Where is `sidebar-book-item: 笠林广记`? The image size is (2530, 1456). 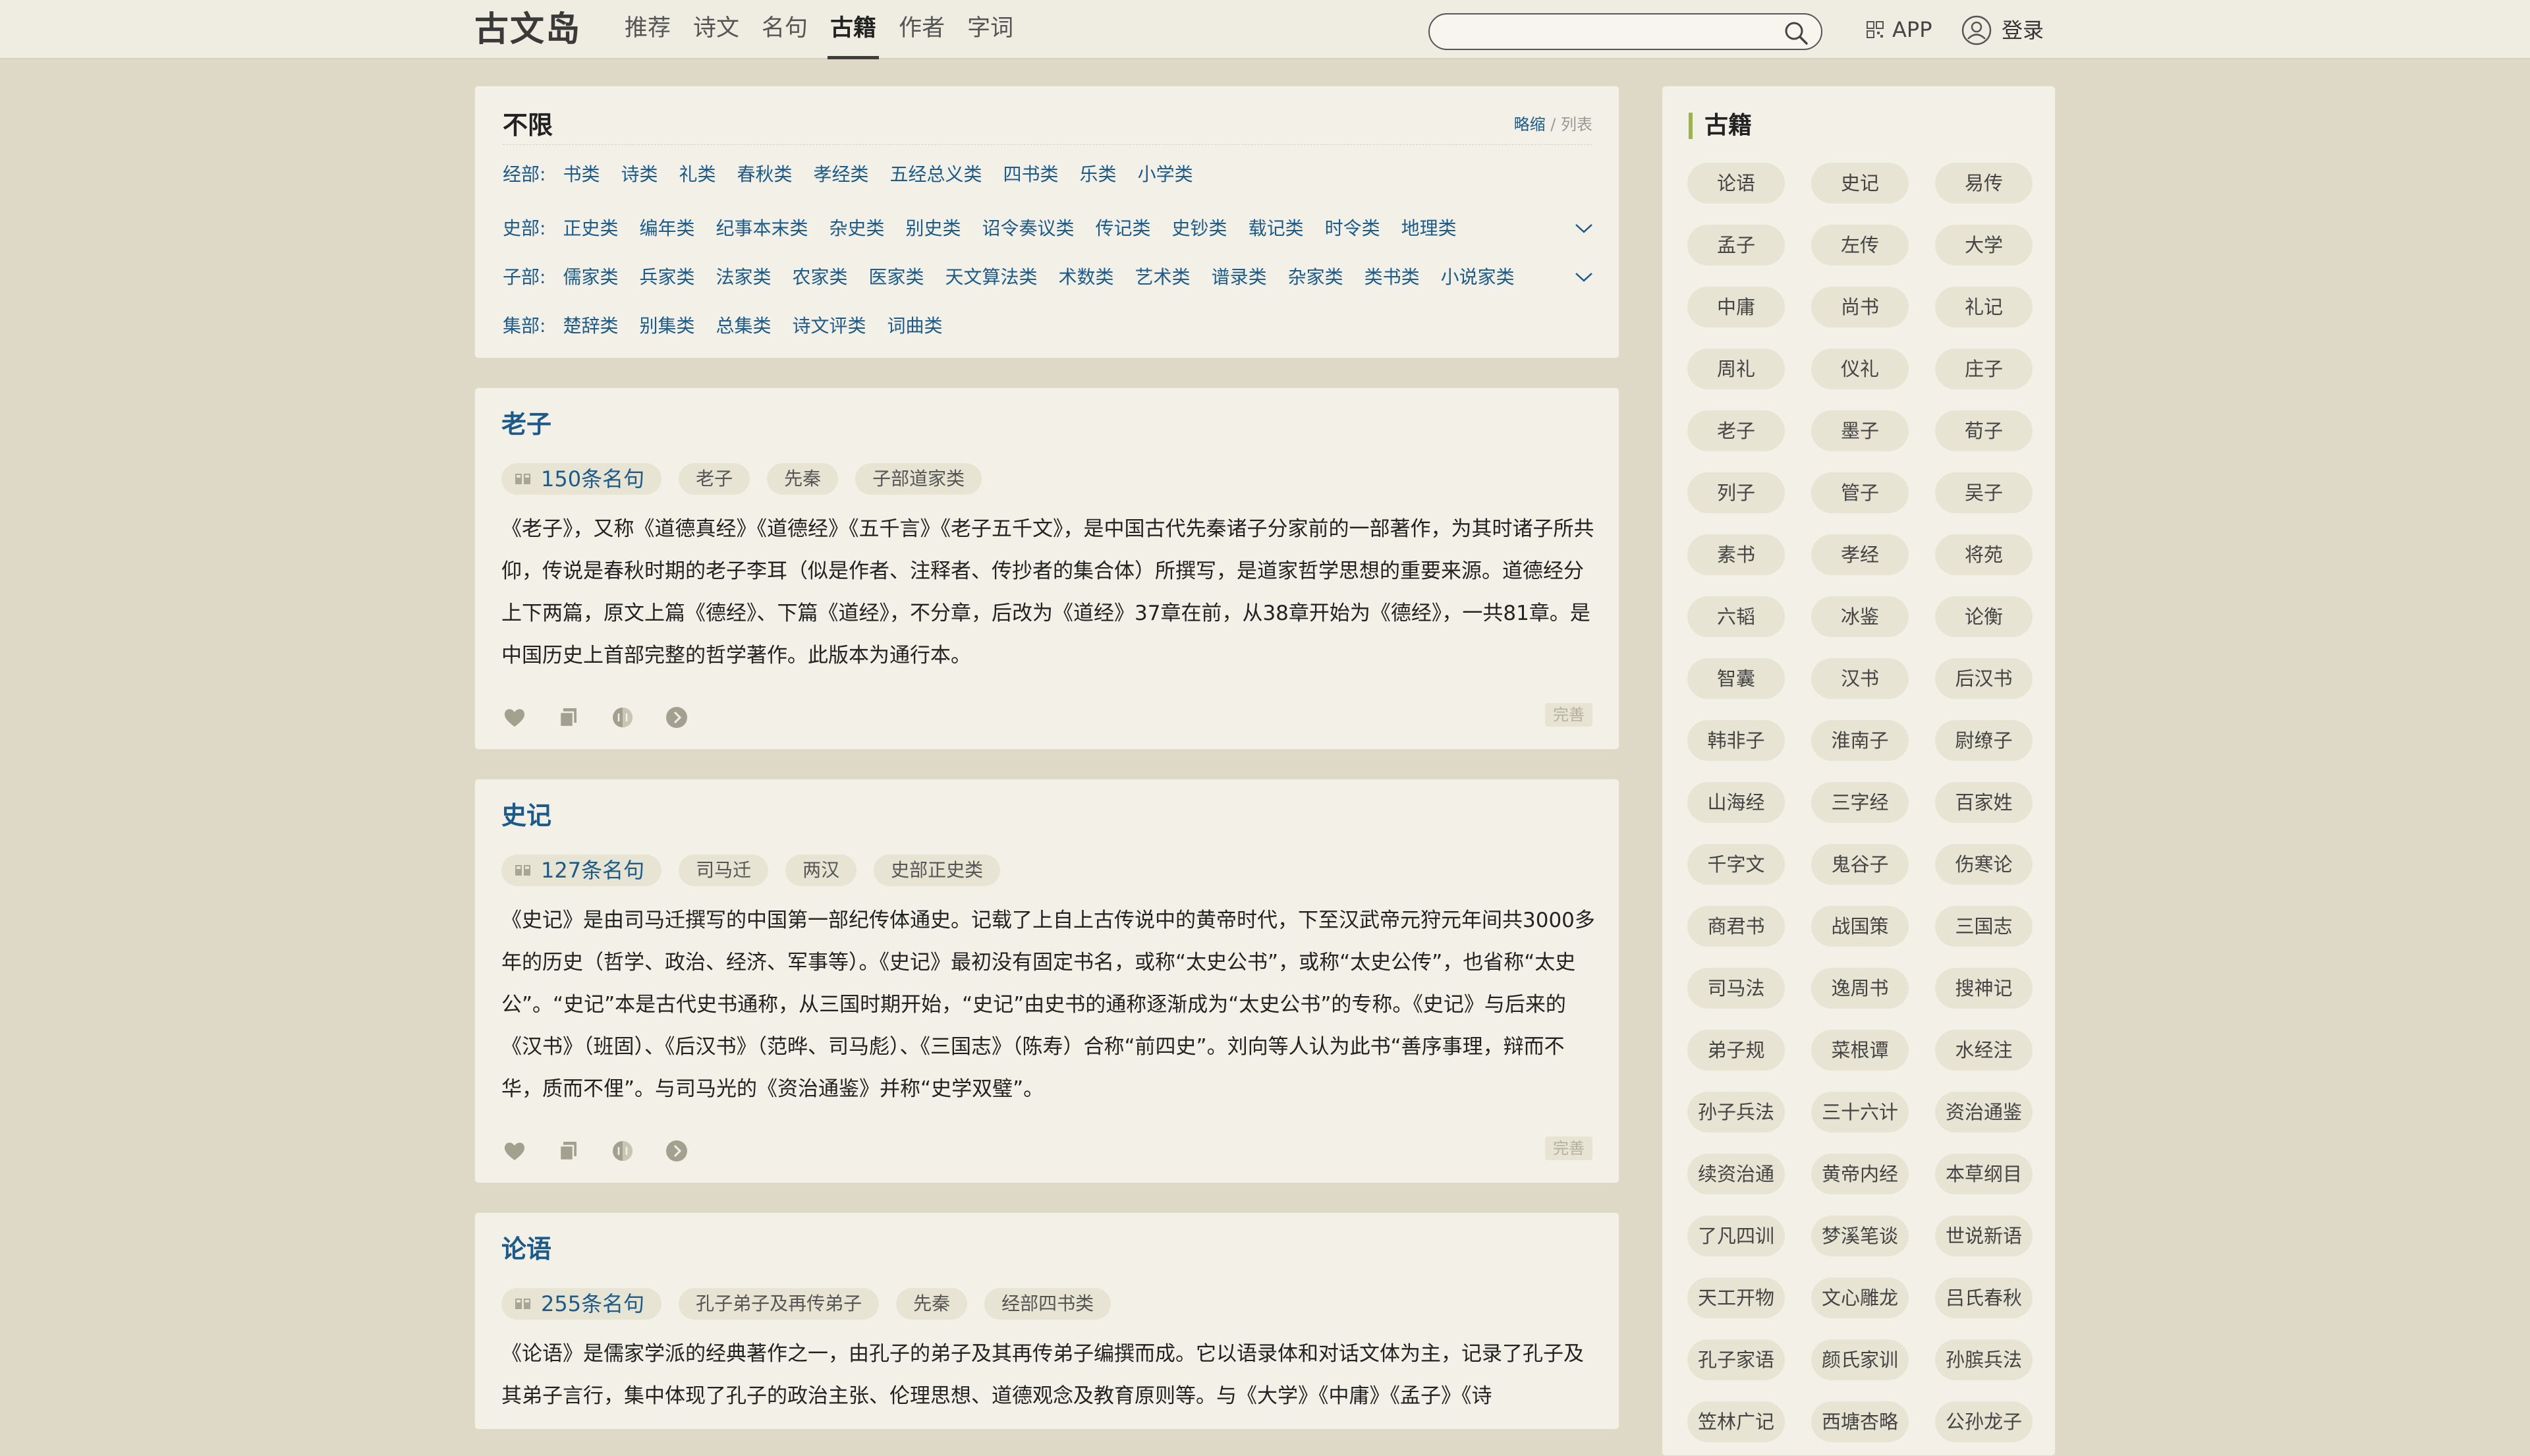 sidebar-book-item: 笠林广记 is located at coordinates (1736, 1421).